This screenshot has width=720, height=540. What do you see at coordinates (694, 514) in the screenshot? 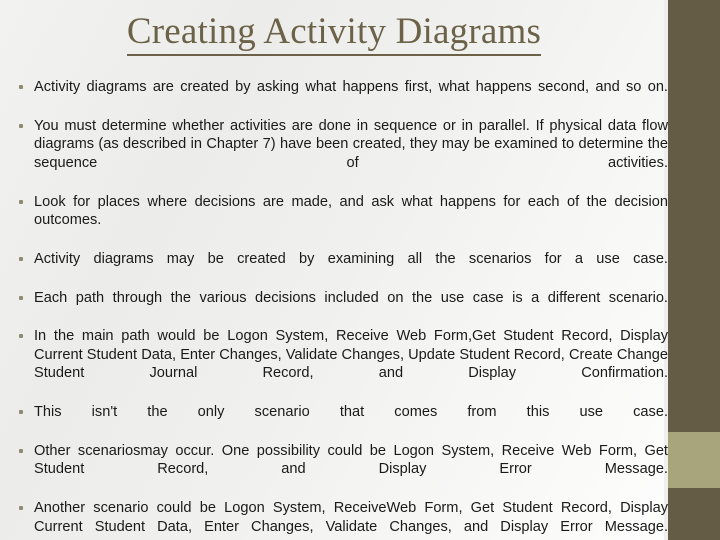
I see `bar-segment-dark-bottom` at bounding box center [694, 514].